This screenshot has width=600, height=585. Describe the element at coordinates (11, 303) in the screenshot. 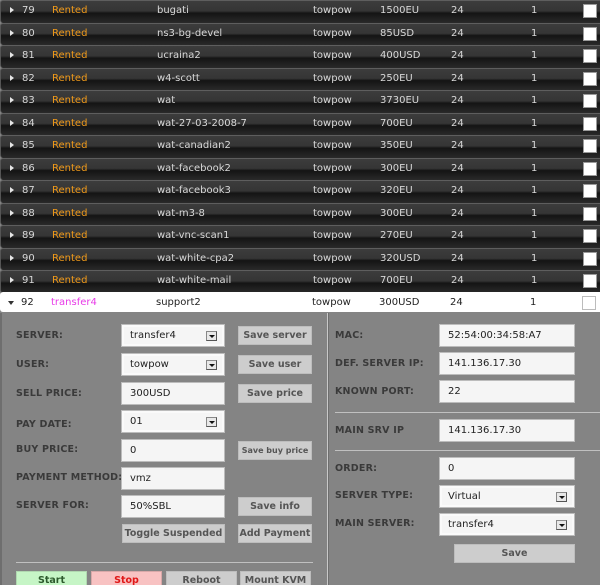

I see `collapse-arrow-icon` at that location.